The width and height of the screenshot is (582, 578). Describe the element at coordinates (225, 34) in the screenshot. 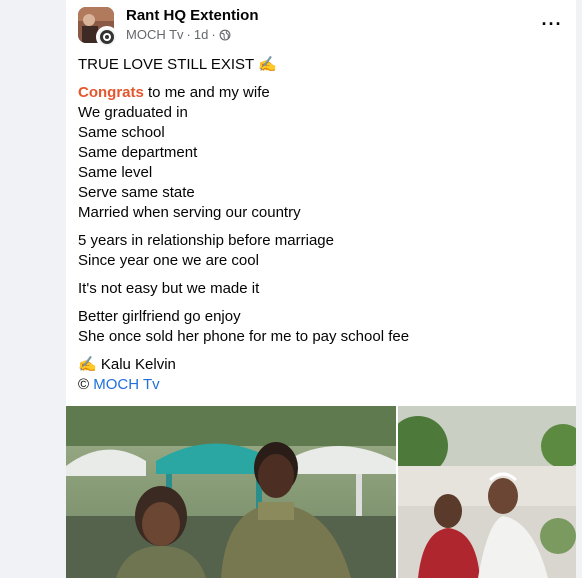

I see `globe-icon` at that location.